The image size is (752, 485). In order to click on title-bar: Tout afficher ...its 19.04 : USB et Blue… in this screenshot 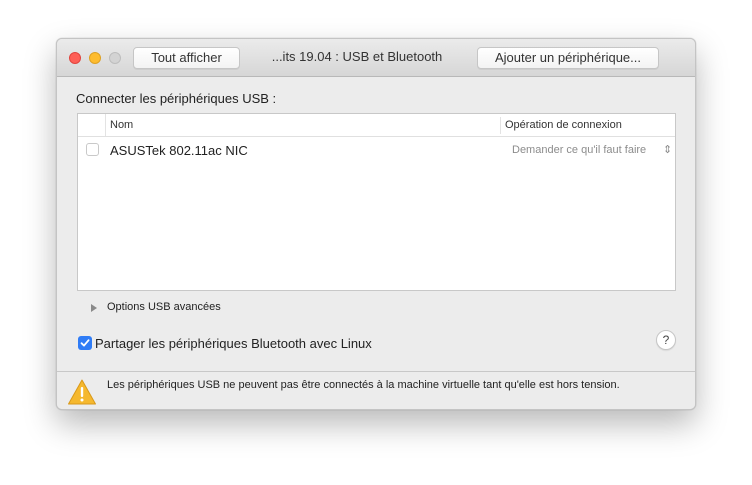, I will do `click(376, 58)`.